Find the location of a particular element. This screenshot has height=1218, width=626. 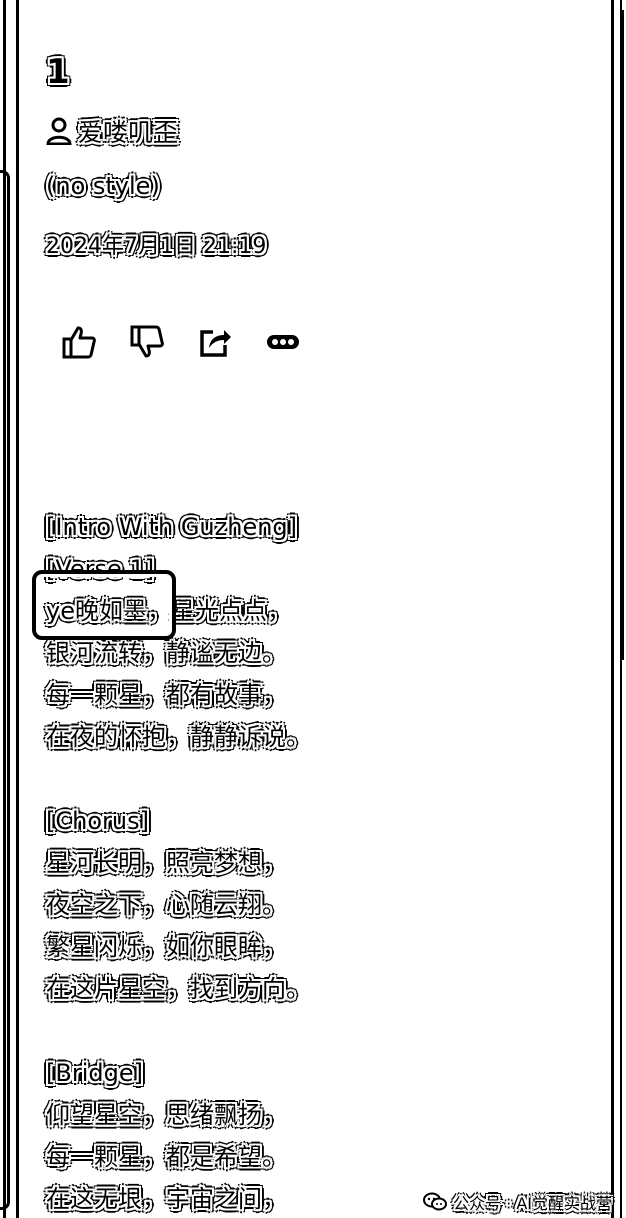

lyric-line: 夜空之下，心随云翔。 is located at coordinates (166, 905).